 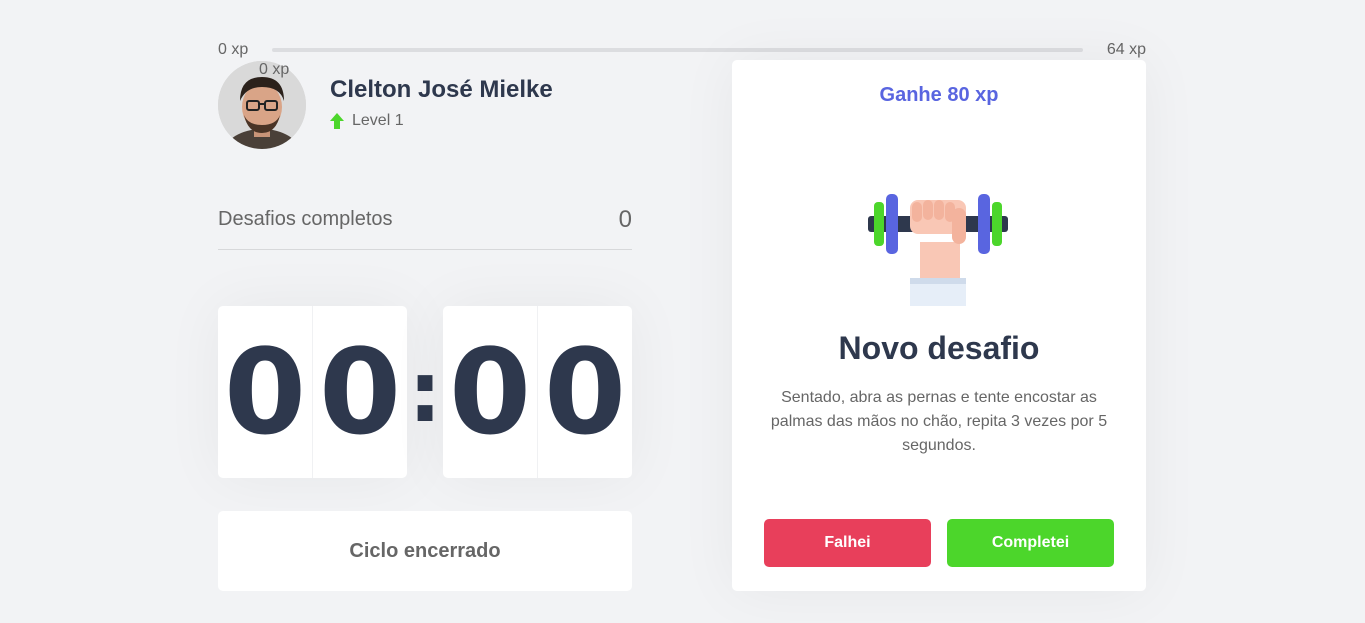 I want to click on challenge-actions: Falhei Completei, so click(x=939, y=543).